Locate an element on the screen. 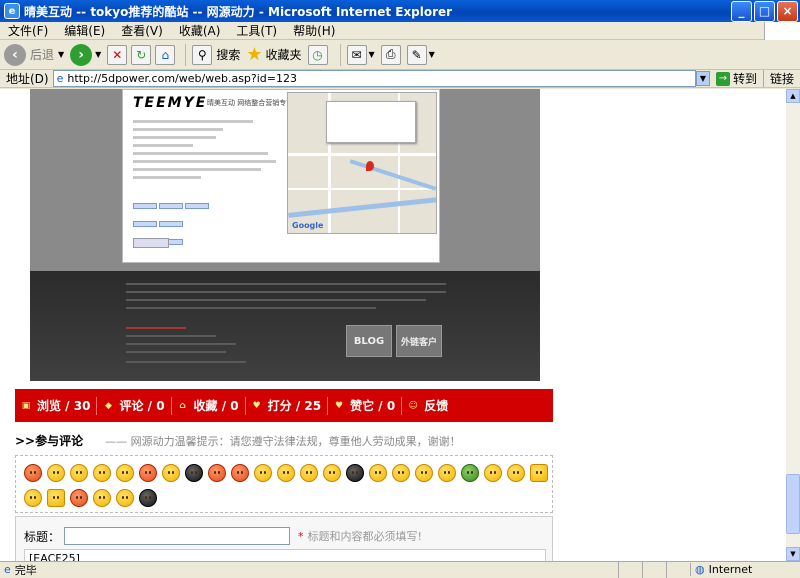  title-input is located at coordinates (177, 536).